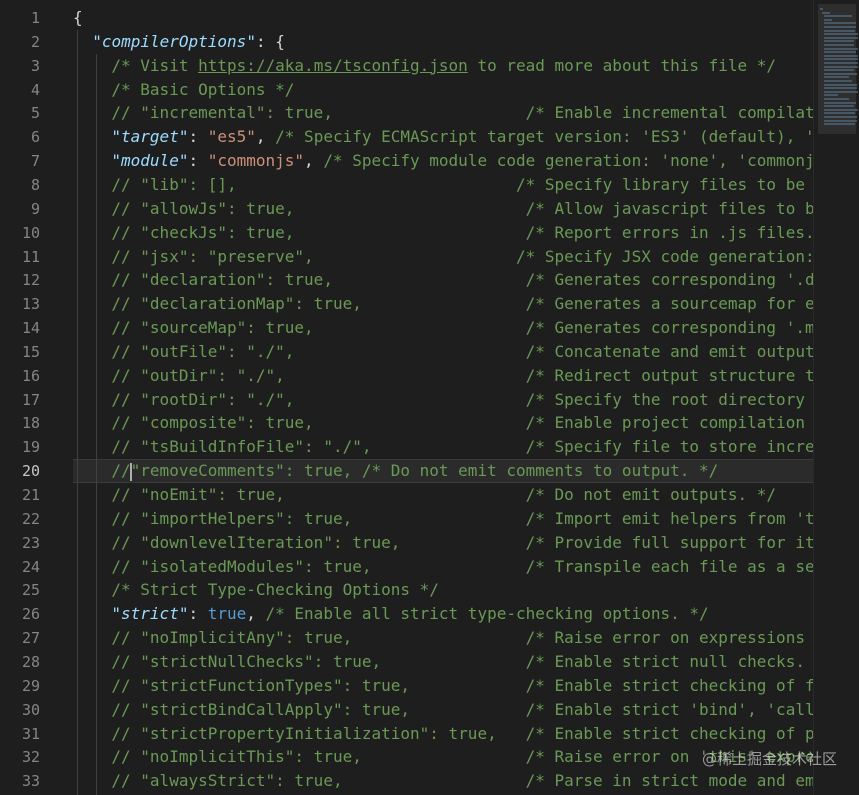 Image resolution: width=859 pixels, height=795 pixels. What do you see at coordinates (30, 423) in the screenshot?
I see `line-number: 18` at bounding box center [30, 423].